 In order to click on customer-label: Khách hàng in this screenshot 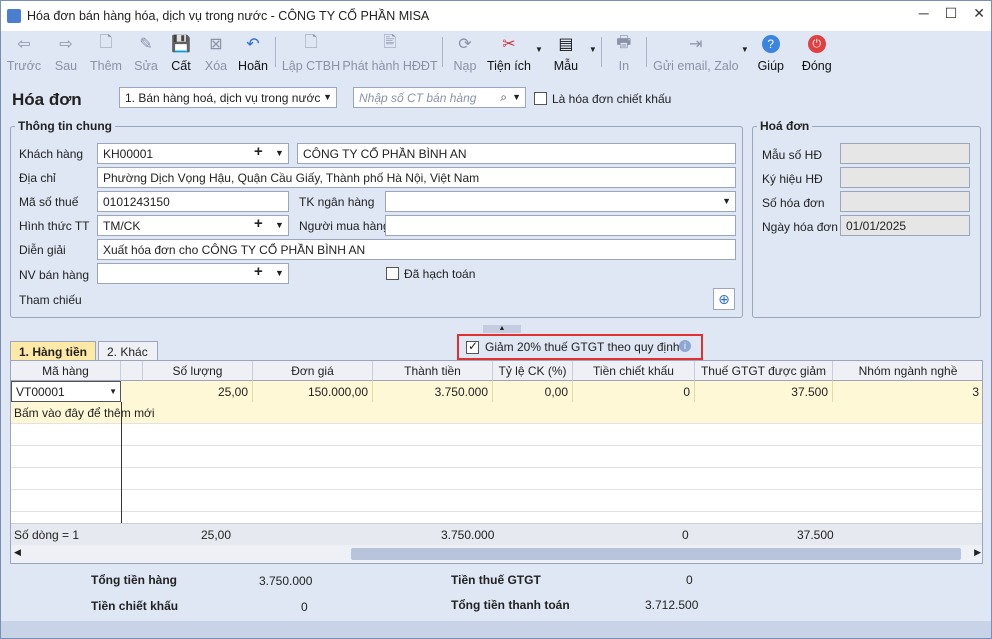, I will do `click(51, 154)`.